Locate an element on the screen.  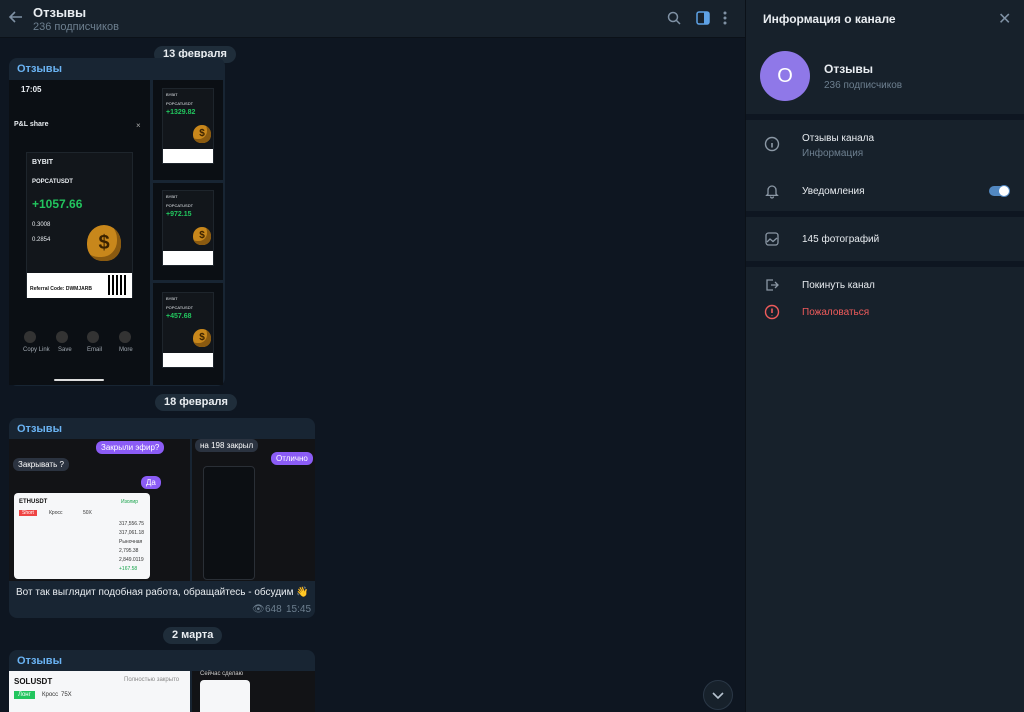
trade-row: +167.58 is located at coordinates (128, 569).